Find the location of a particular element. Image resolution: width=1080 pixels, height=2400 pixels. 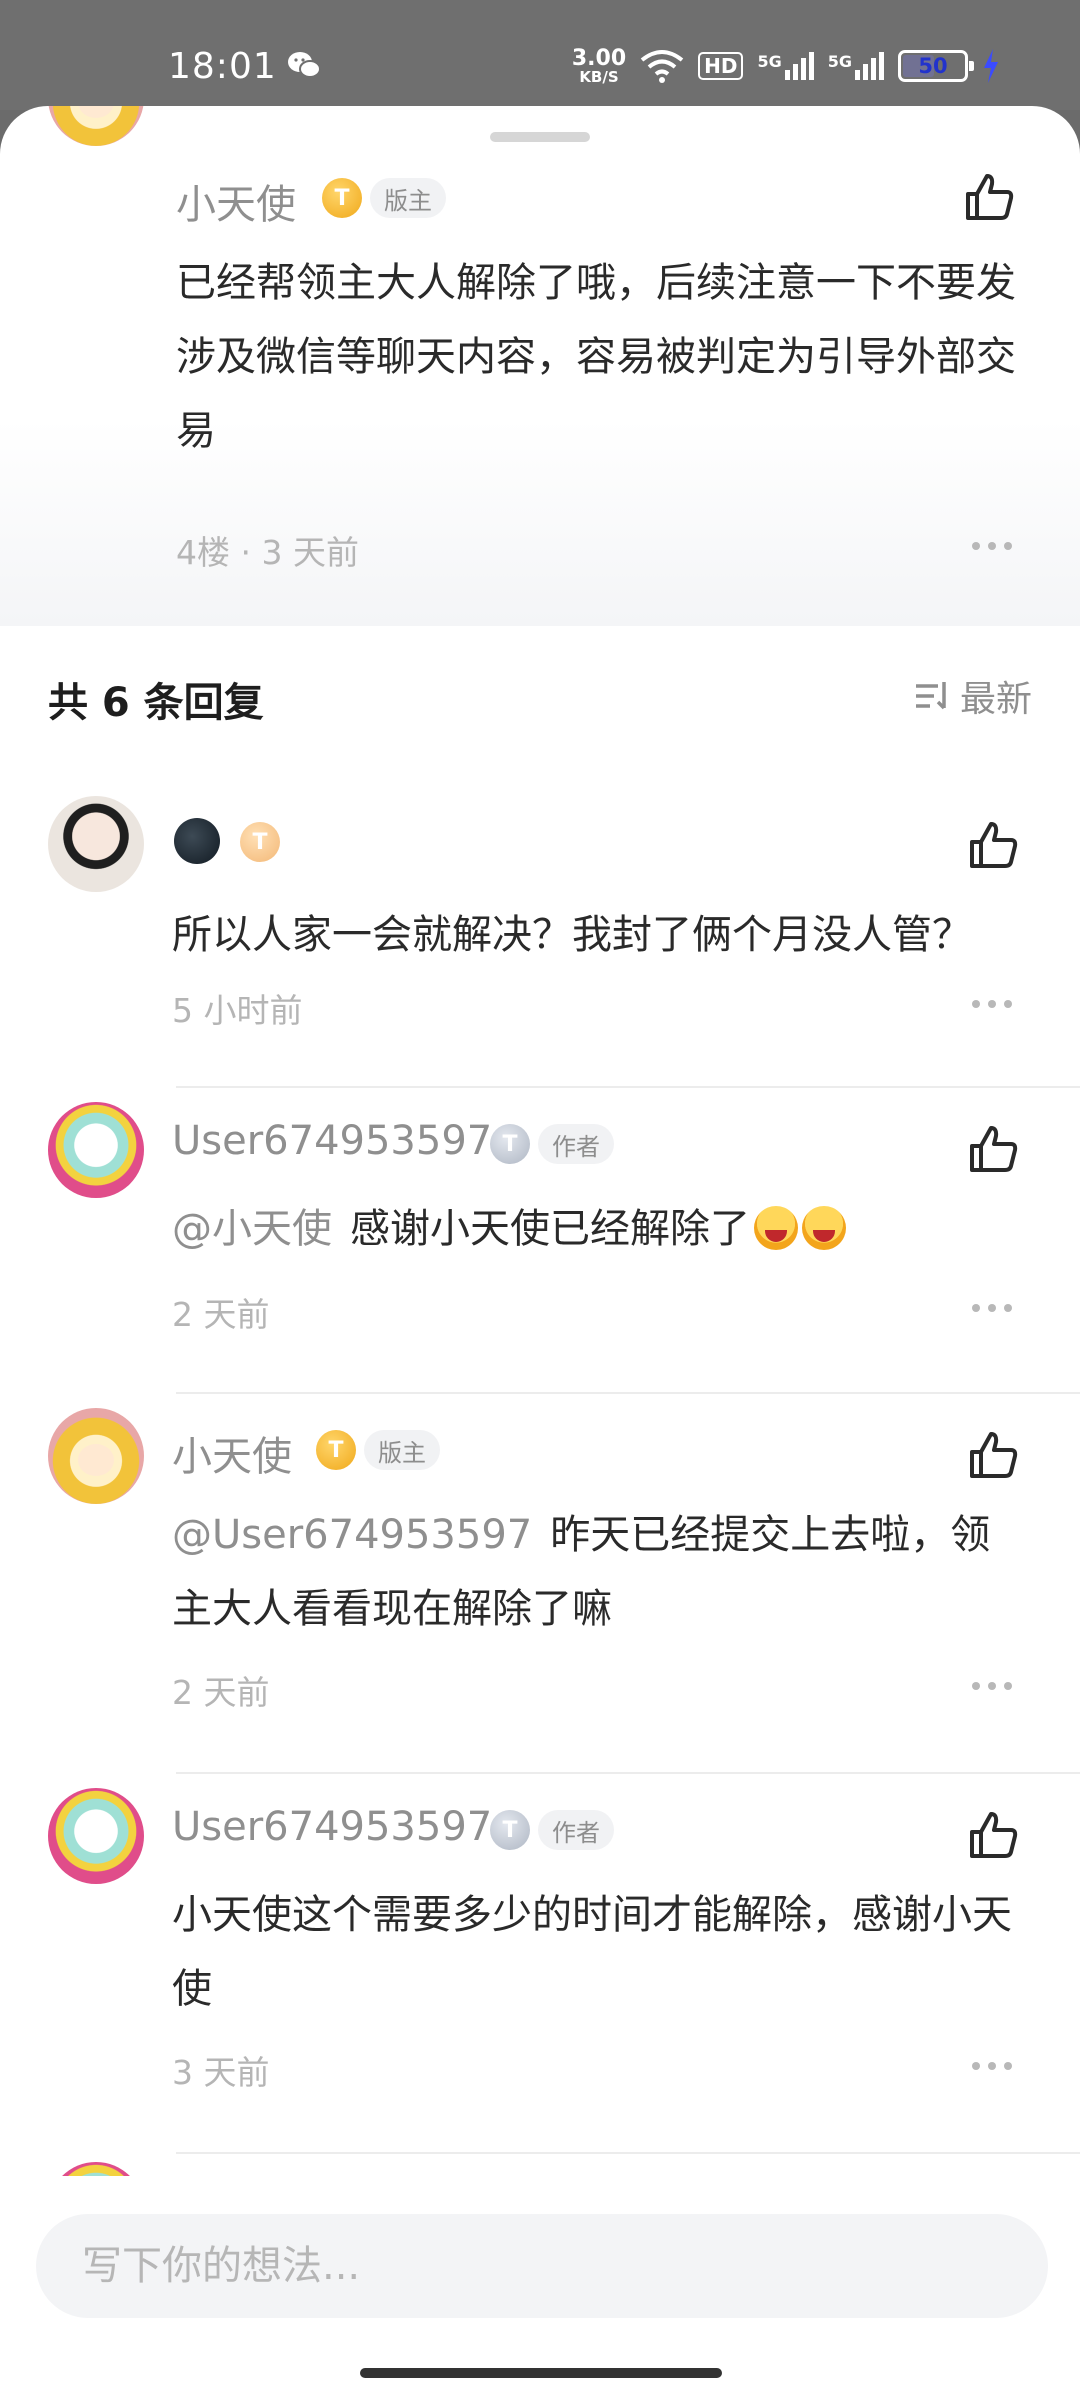

reply-item: User674953597 T 作者 @小天使 感谢小天使已经解除了 2 天前 is located at coordinates (540, 1245).